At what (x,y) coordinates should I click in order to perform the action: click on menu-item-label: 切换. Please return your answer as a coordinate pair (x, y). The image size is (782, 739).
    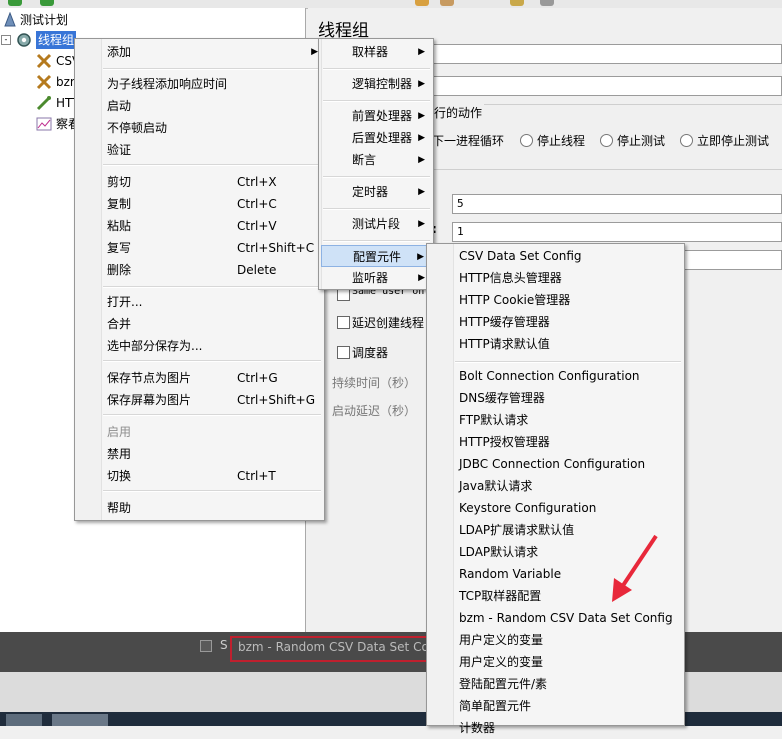
    Looking at the image, I should click on (119, 476).